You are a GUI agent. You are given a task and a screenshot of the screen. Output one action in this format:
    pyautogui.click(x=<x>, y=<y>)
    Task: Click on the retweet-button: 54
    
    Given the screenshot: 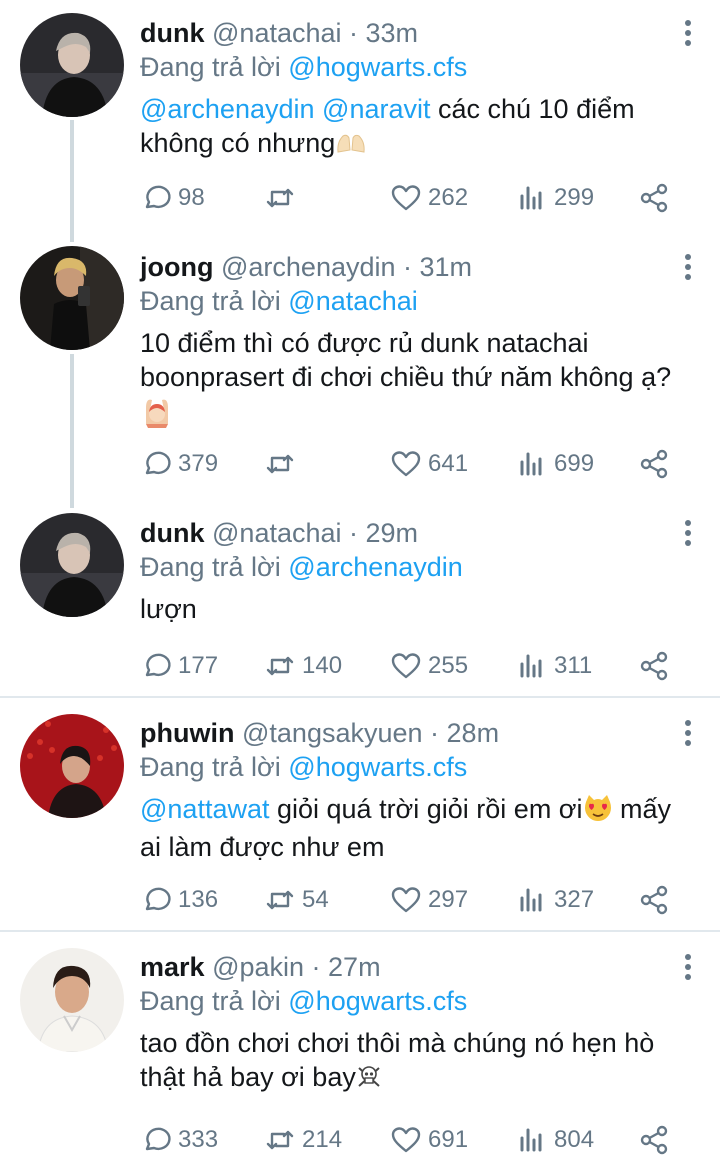 What is the action you would take?
    pyautogui.click(x=296, y=900)
    